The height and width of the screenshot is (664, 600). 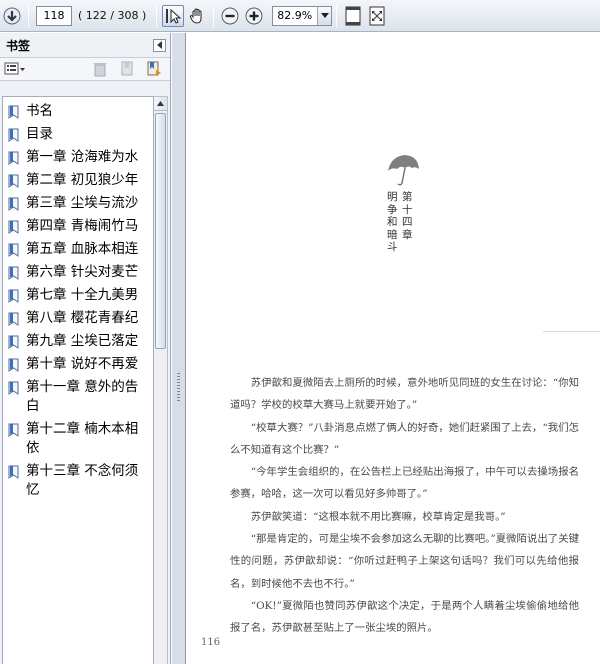 I want to click on panel-splitter, so click(x=179, y=348).